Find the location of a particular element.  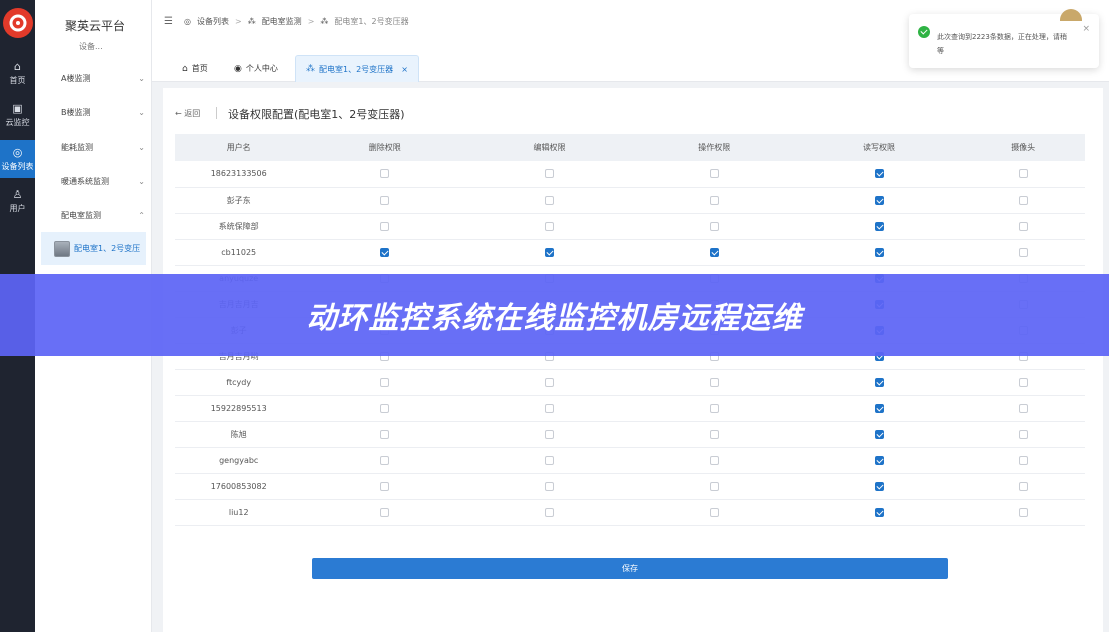

back-button: ← 返回 is located at coordinates (187, 113).